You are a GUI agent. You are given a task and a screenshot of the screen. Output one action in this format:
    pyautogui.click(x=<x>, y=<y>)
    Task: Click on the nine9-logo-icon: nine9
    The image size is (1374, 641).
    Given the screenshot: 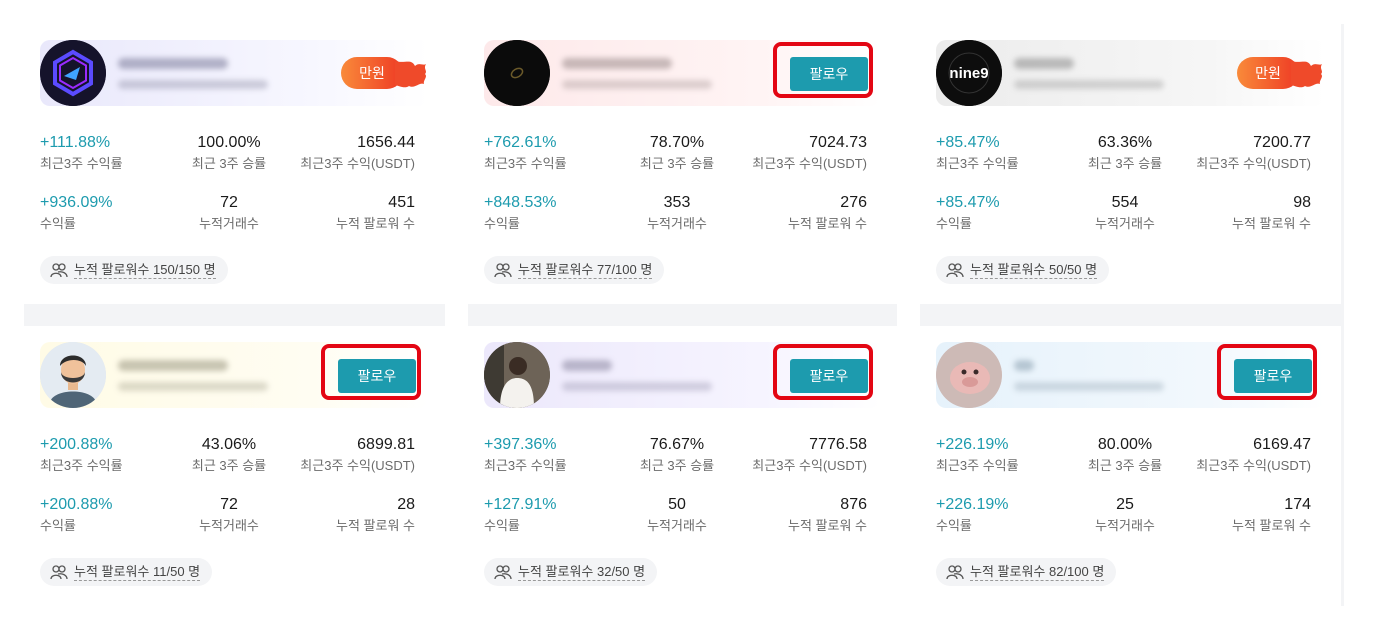 What is the action you would take?
    pyautogui.click(x=969, y=73)
    